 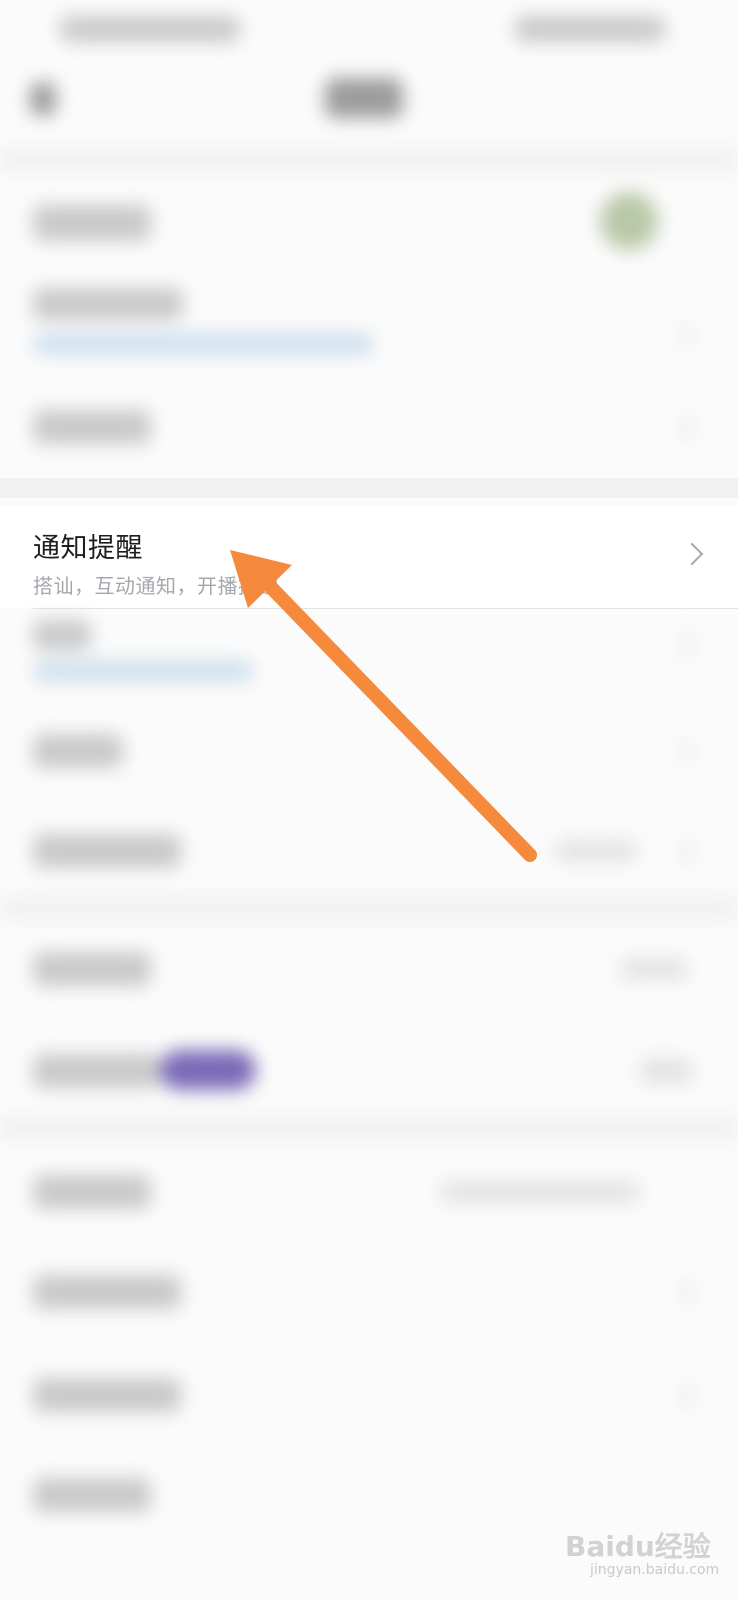 What do you see at coordinates (43, 99) in the screenshot?
I see `back-icon` at bounding box center [43, 99].